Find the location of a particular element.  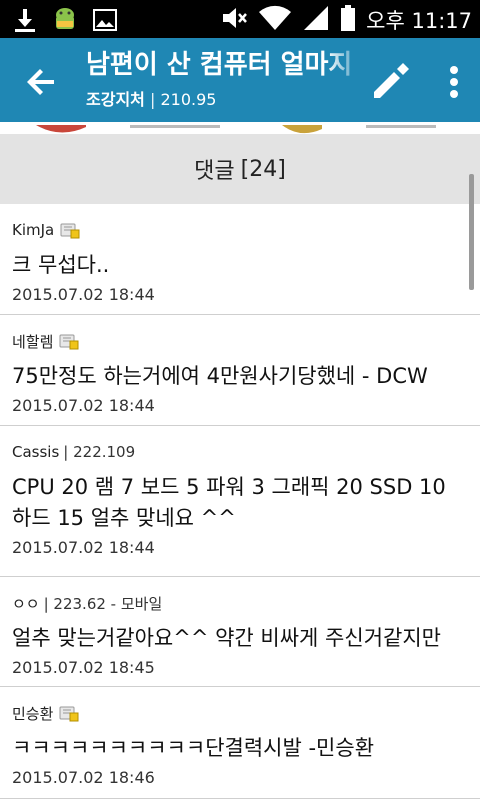

title-area: 남편이 산 컴퓨터 얼마지 조강지처 | 210.95 is located at coordinates (226, 79).